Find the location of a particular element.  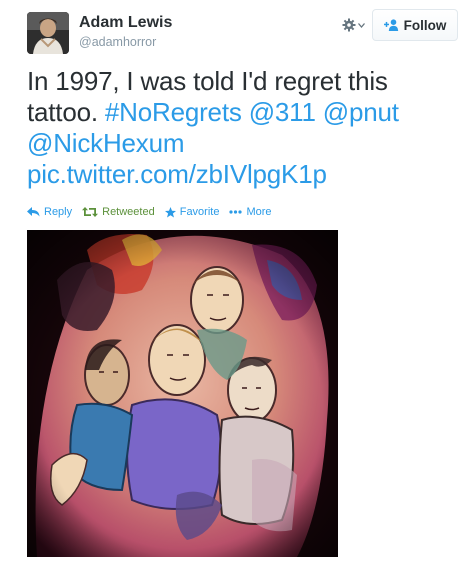

tweet-text-line: In 1997, I was told I'd regret this is located at coordinates (207, 81).